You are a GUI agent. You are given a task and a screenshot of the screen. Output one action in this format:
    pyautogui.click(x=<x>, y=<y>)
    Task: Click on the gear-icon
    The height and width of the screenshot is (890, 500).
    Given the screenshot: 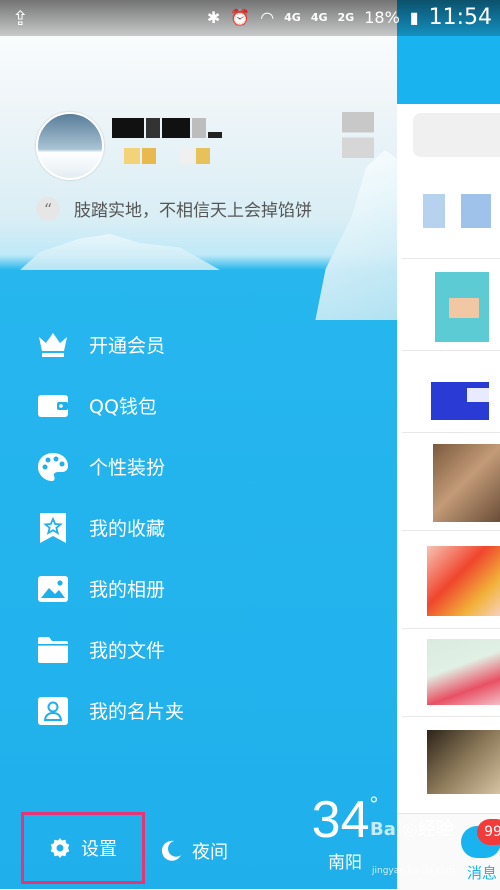 What is the action you would take?
    pyautogui.click(x=60, y=848)
    